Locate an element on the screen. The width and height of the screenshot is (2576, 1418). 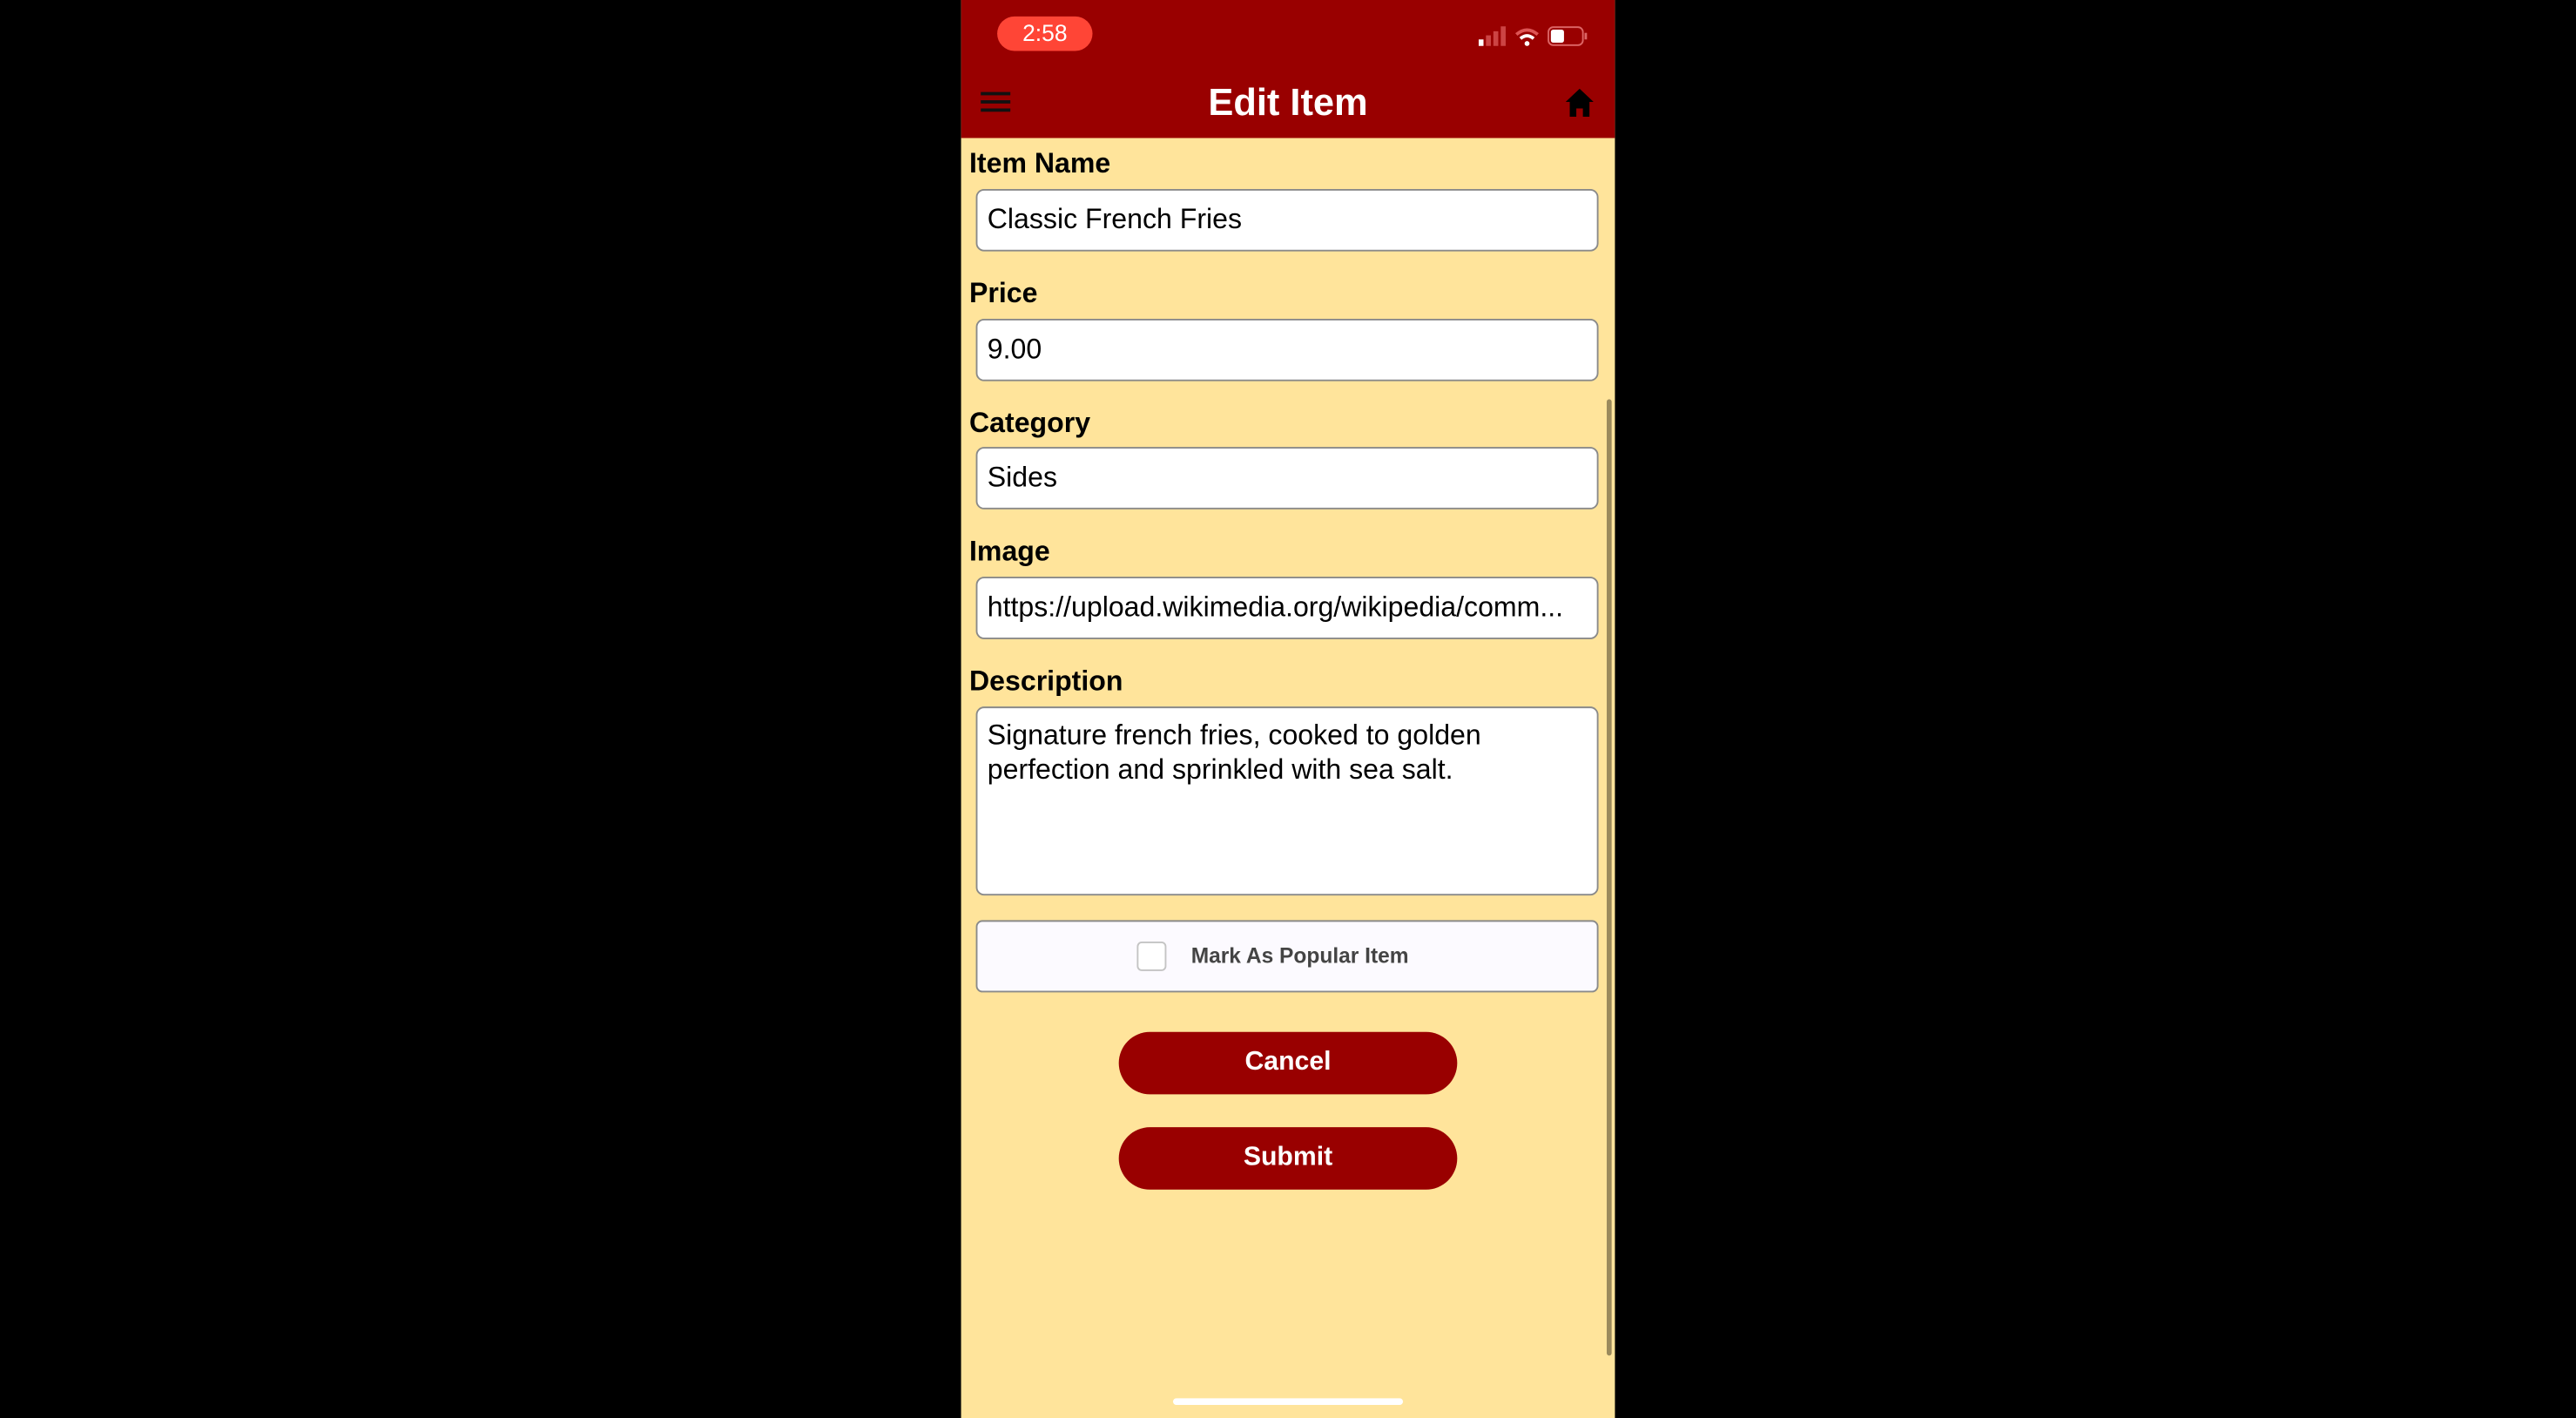
wifi-icon is located at coordinates (1527, 36).